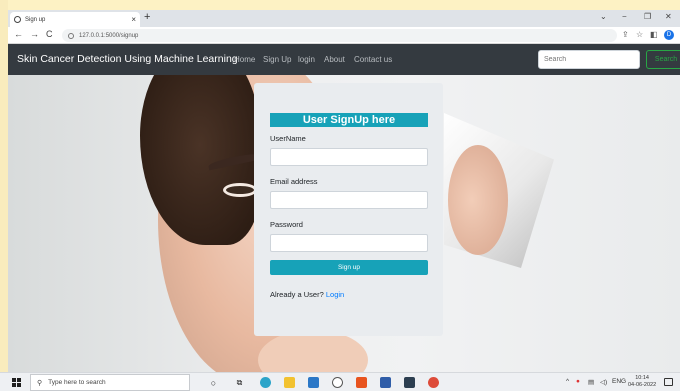 Image resolution: width=680 pixels, height=391 pixels. What do you see at coordinates (603, 16) in the screenshot?
I see `tab-search-icon: ⌄` at bounding box center [603, 16].